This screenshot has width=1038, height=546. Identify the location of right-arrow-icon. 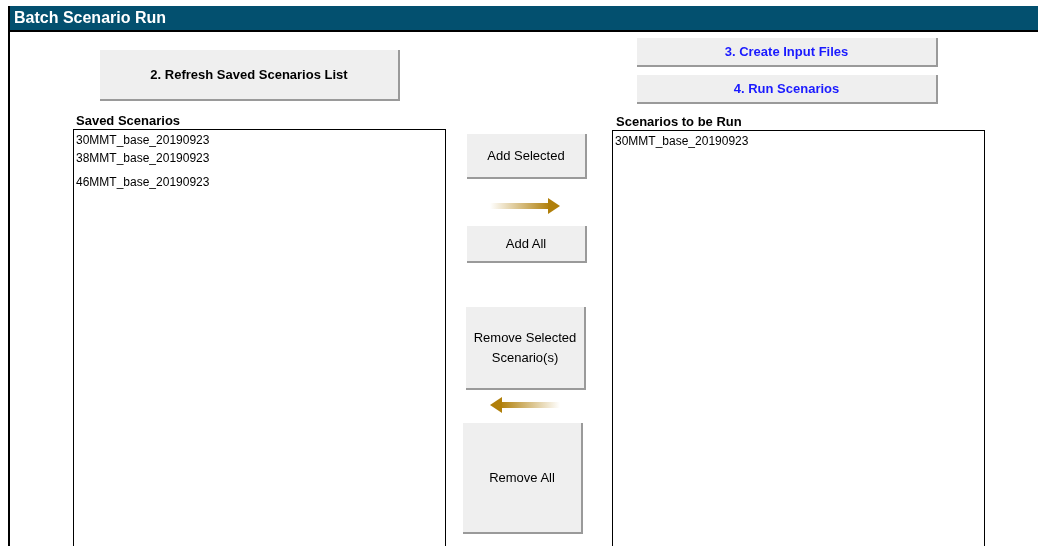
(525, 206).